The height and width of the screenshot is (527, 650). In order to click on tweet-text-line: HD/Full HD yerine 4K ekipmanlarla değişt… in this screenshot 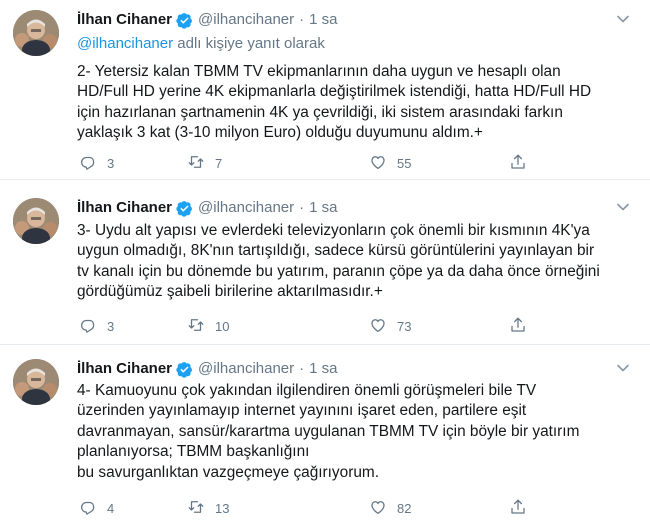, I will do `click(334, 92)`.